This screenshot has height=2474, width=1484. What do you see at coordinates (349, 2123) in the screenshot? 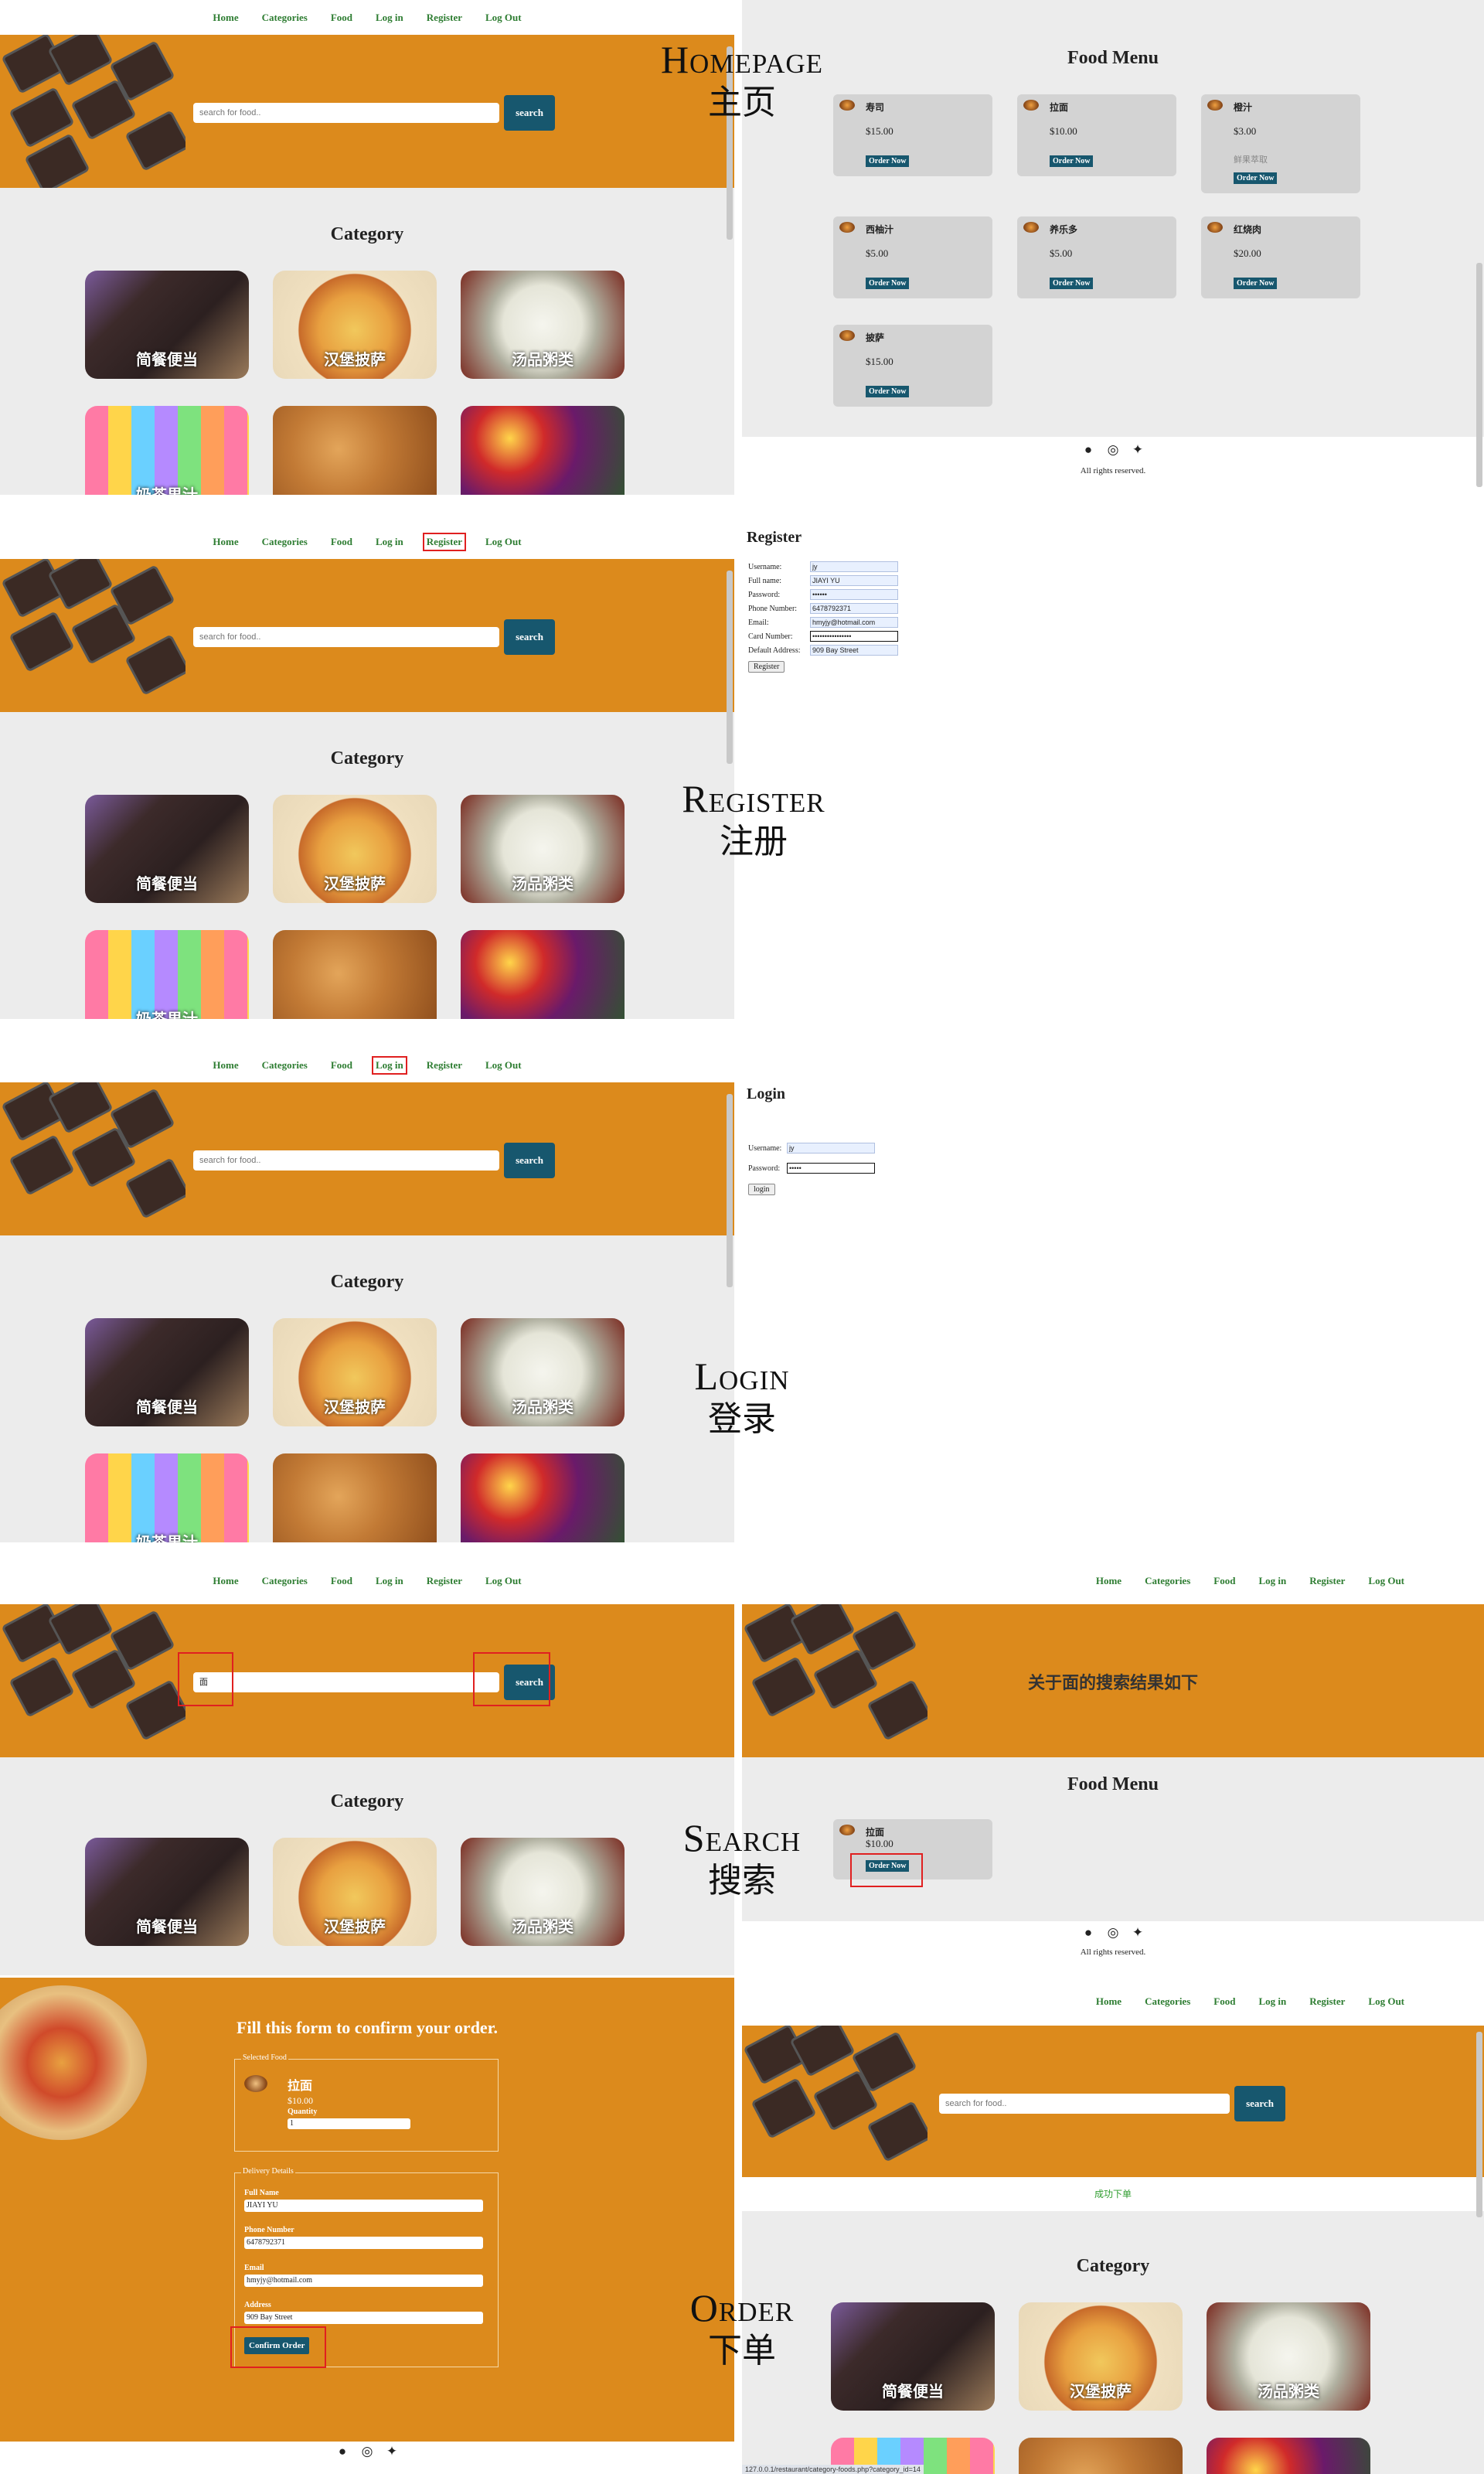
I see `quantity-input: 1` at bounding box center [349, 2123].